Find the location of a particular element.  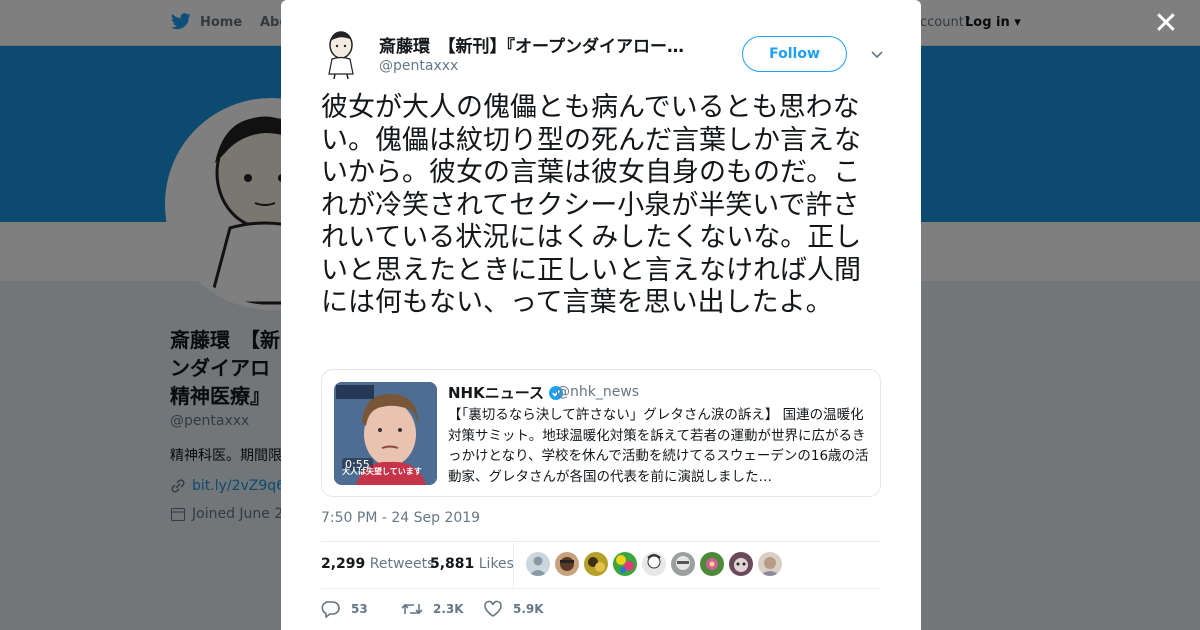

like-button: 5.9K is located at coordinates (513, 609).